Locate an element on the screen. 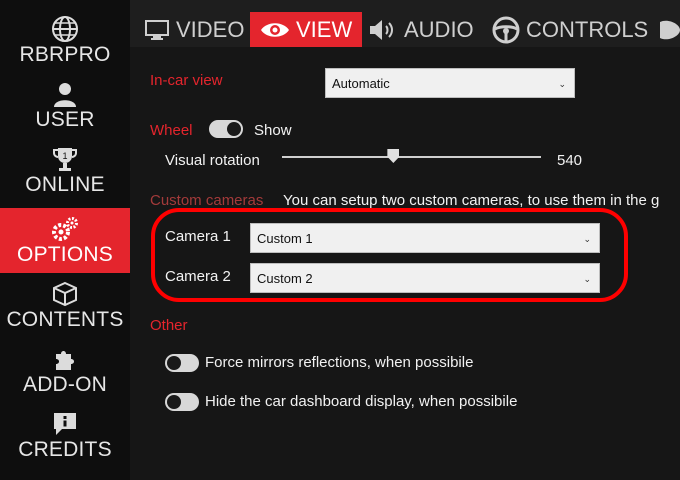 The width and height of the screenshot is (680, 480). tab-view: VIEW is located at coordinates (306, 29).